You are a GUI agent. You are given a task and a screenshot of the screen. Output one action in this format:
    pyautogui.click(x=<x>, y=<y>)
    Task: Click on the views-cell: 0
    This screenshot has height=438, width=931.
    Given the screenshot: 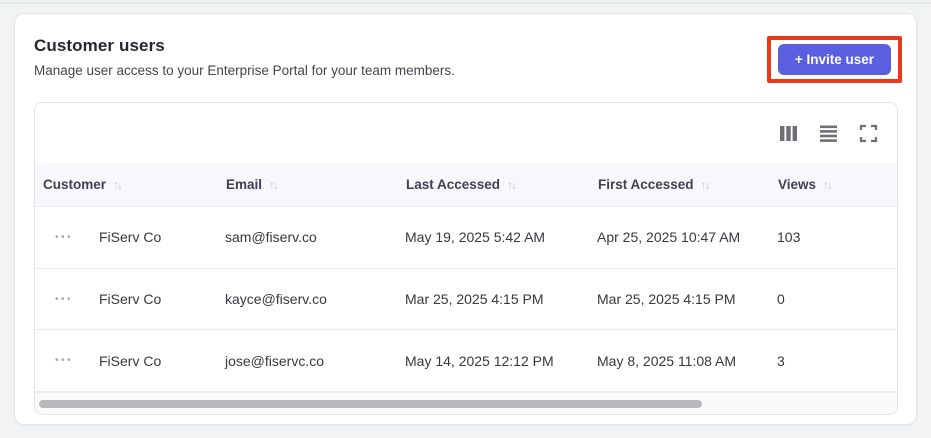 What is the action you would take?
    pyautogui.click(x=781, y=299)
    